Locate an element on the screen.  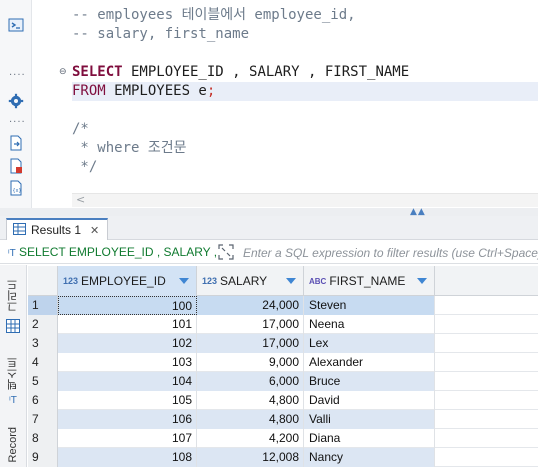
cell-employee-id: 105 is located at coordinates (127, 400).